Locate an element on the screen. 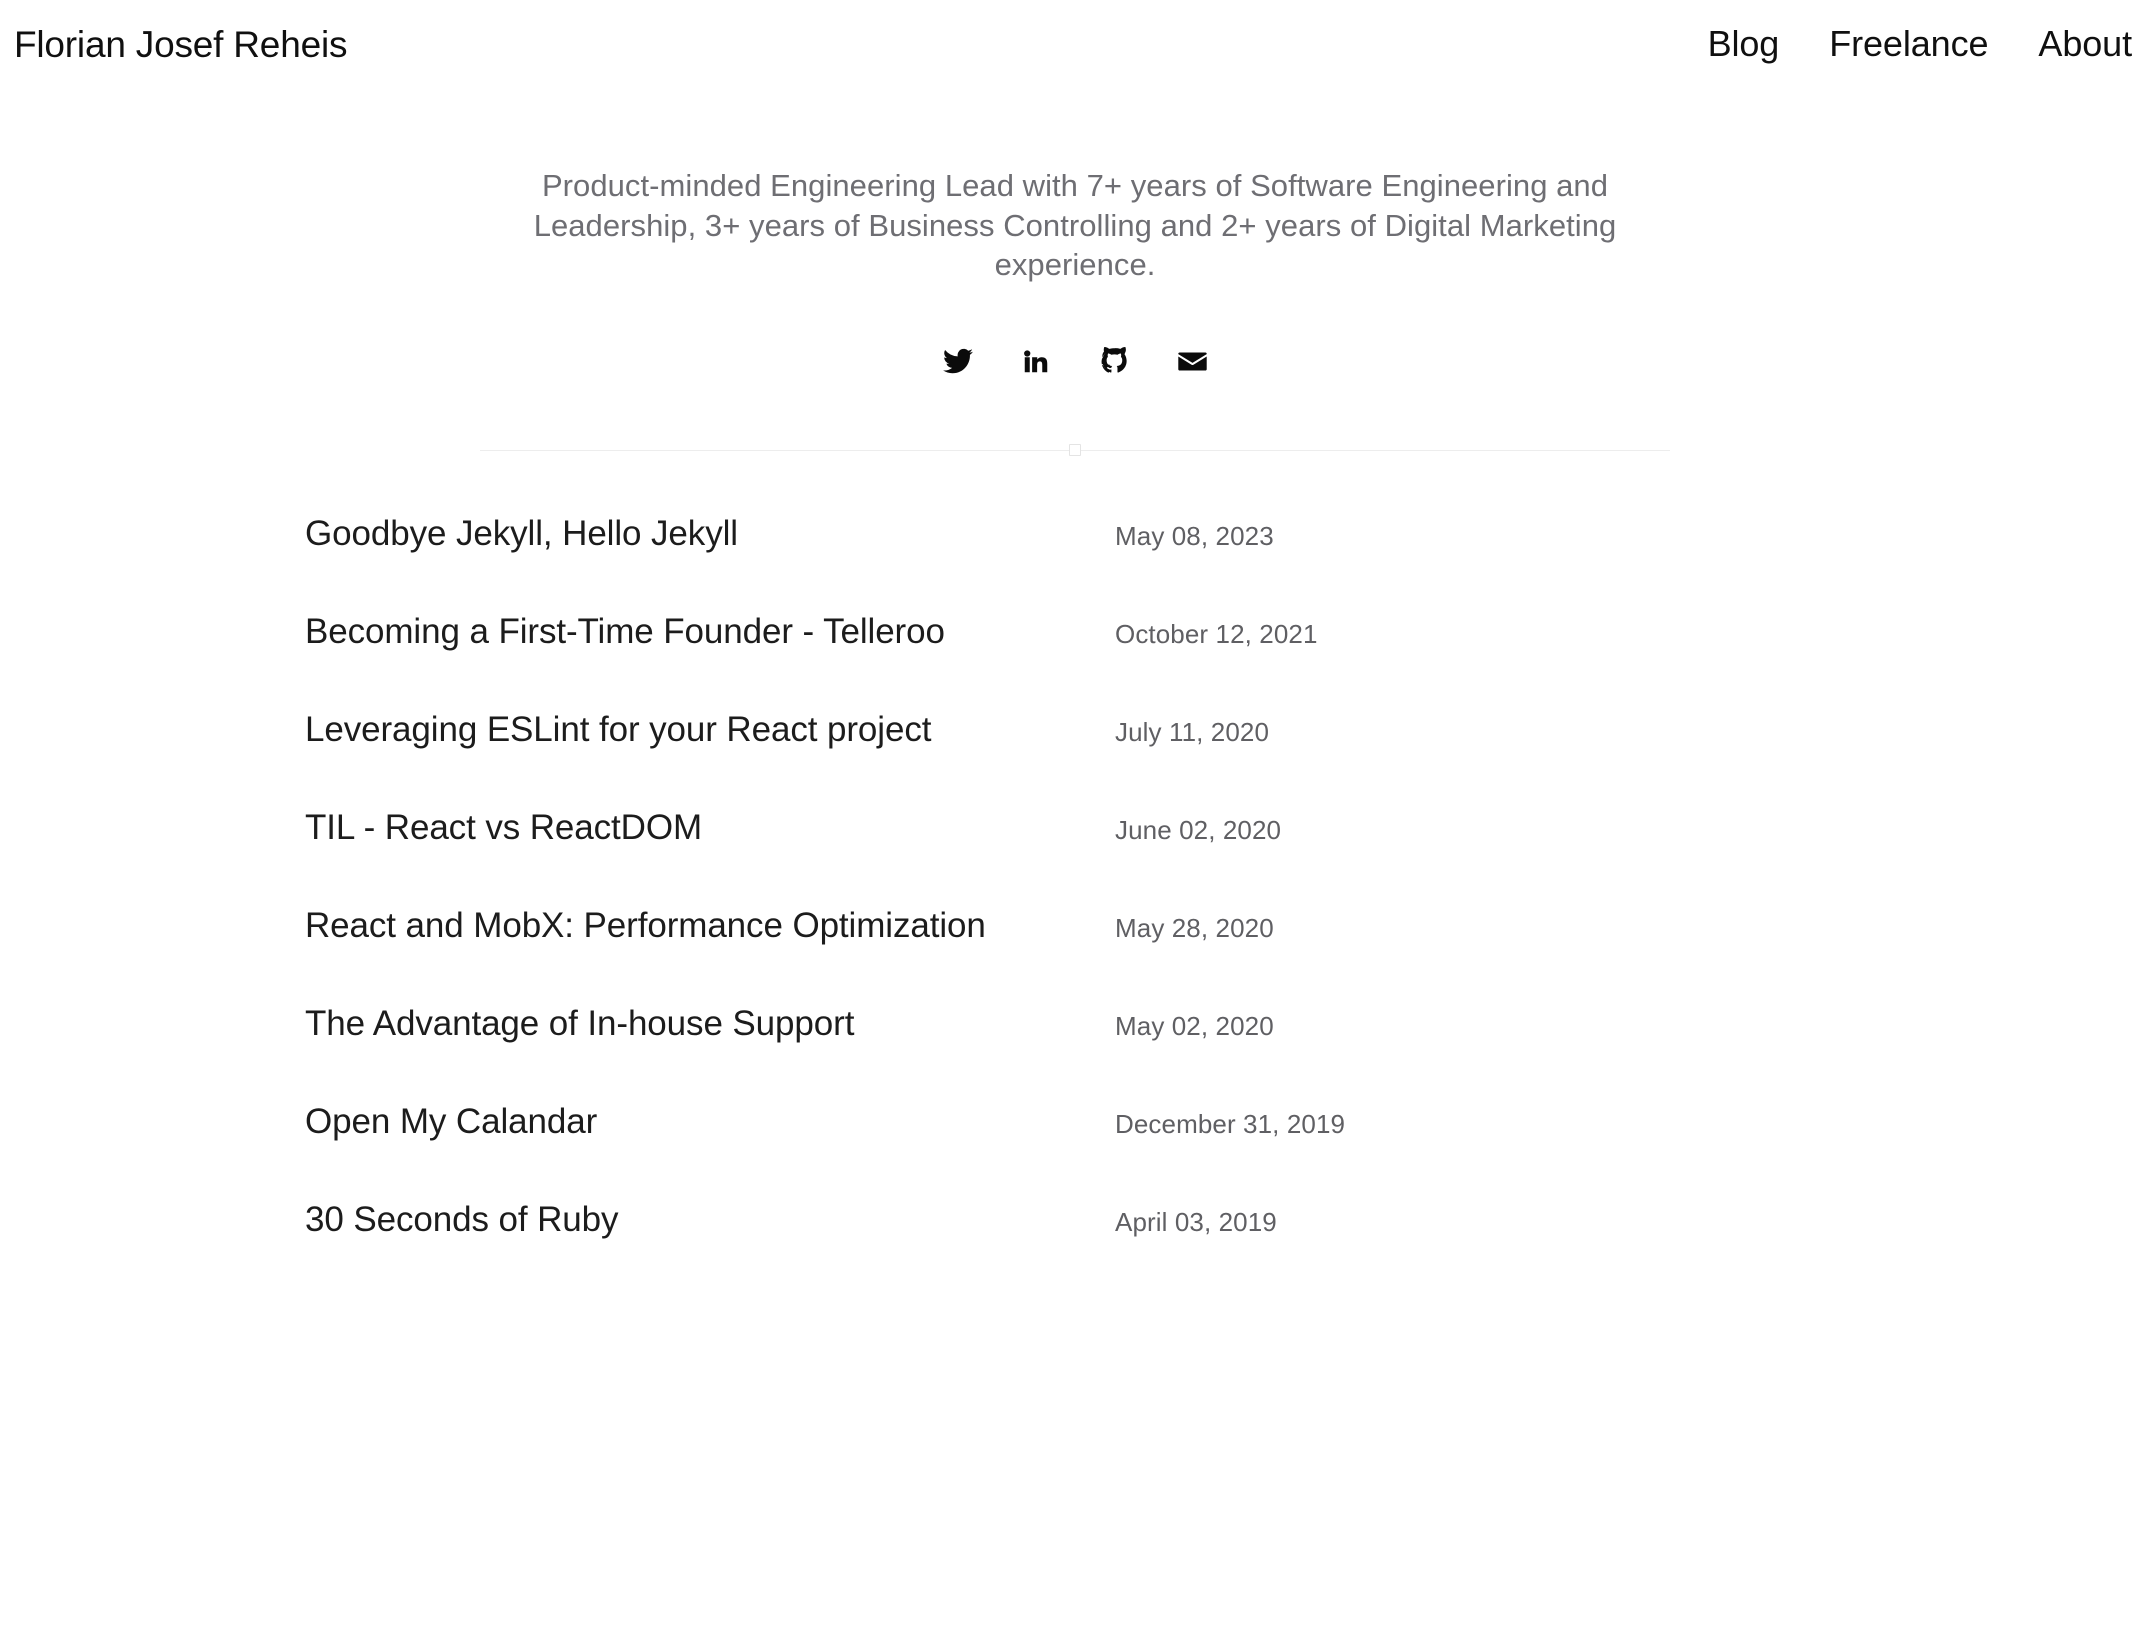 The width and height of the screenshot is (2150, 1636). post-date: May 28, 2020 is located at coordinates (1194, 928).